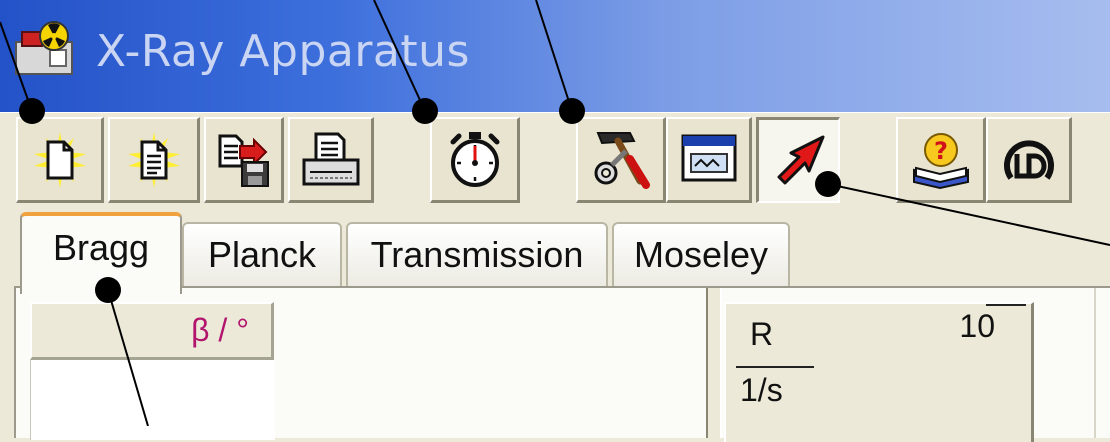 This screenshot has height=442, width=1110. What do you see at coordinates (977, 326) in the screenshot?
I see `rate-value: 10` at bounding box center [977, 326].